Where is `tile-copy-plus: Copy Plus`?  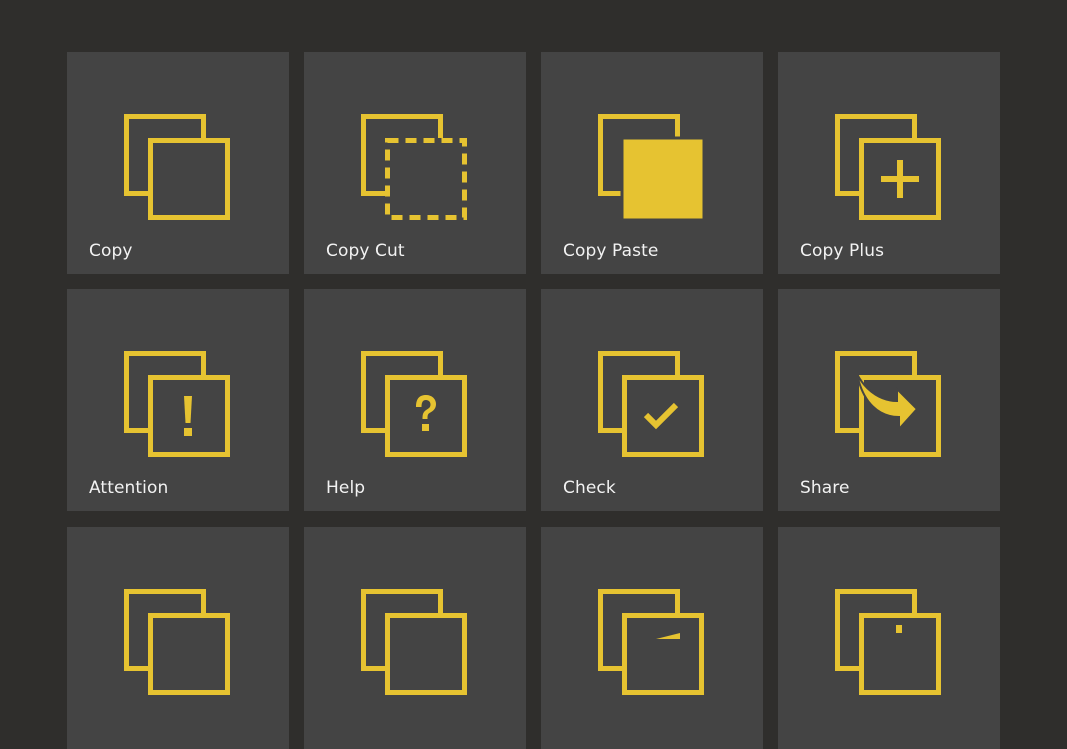
tile-copy-plus: Copy Plus is located at coordinates (889, 163).